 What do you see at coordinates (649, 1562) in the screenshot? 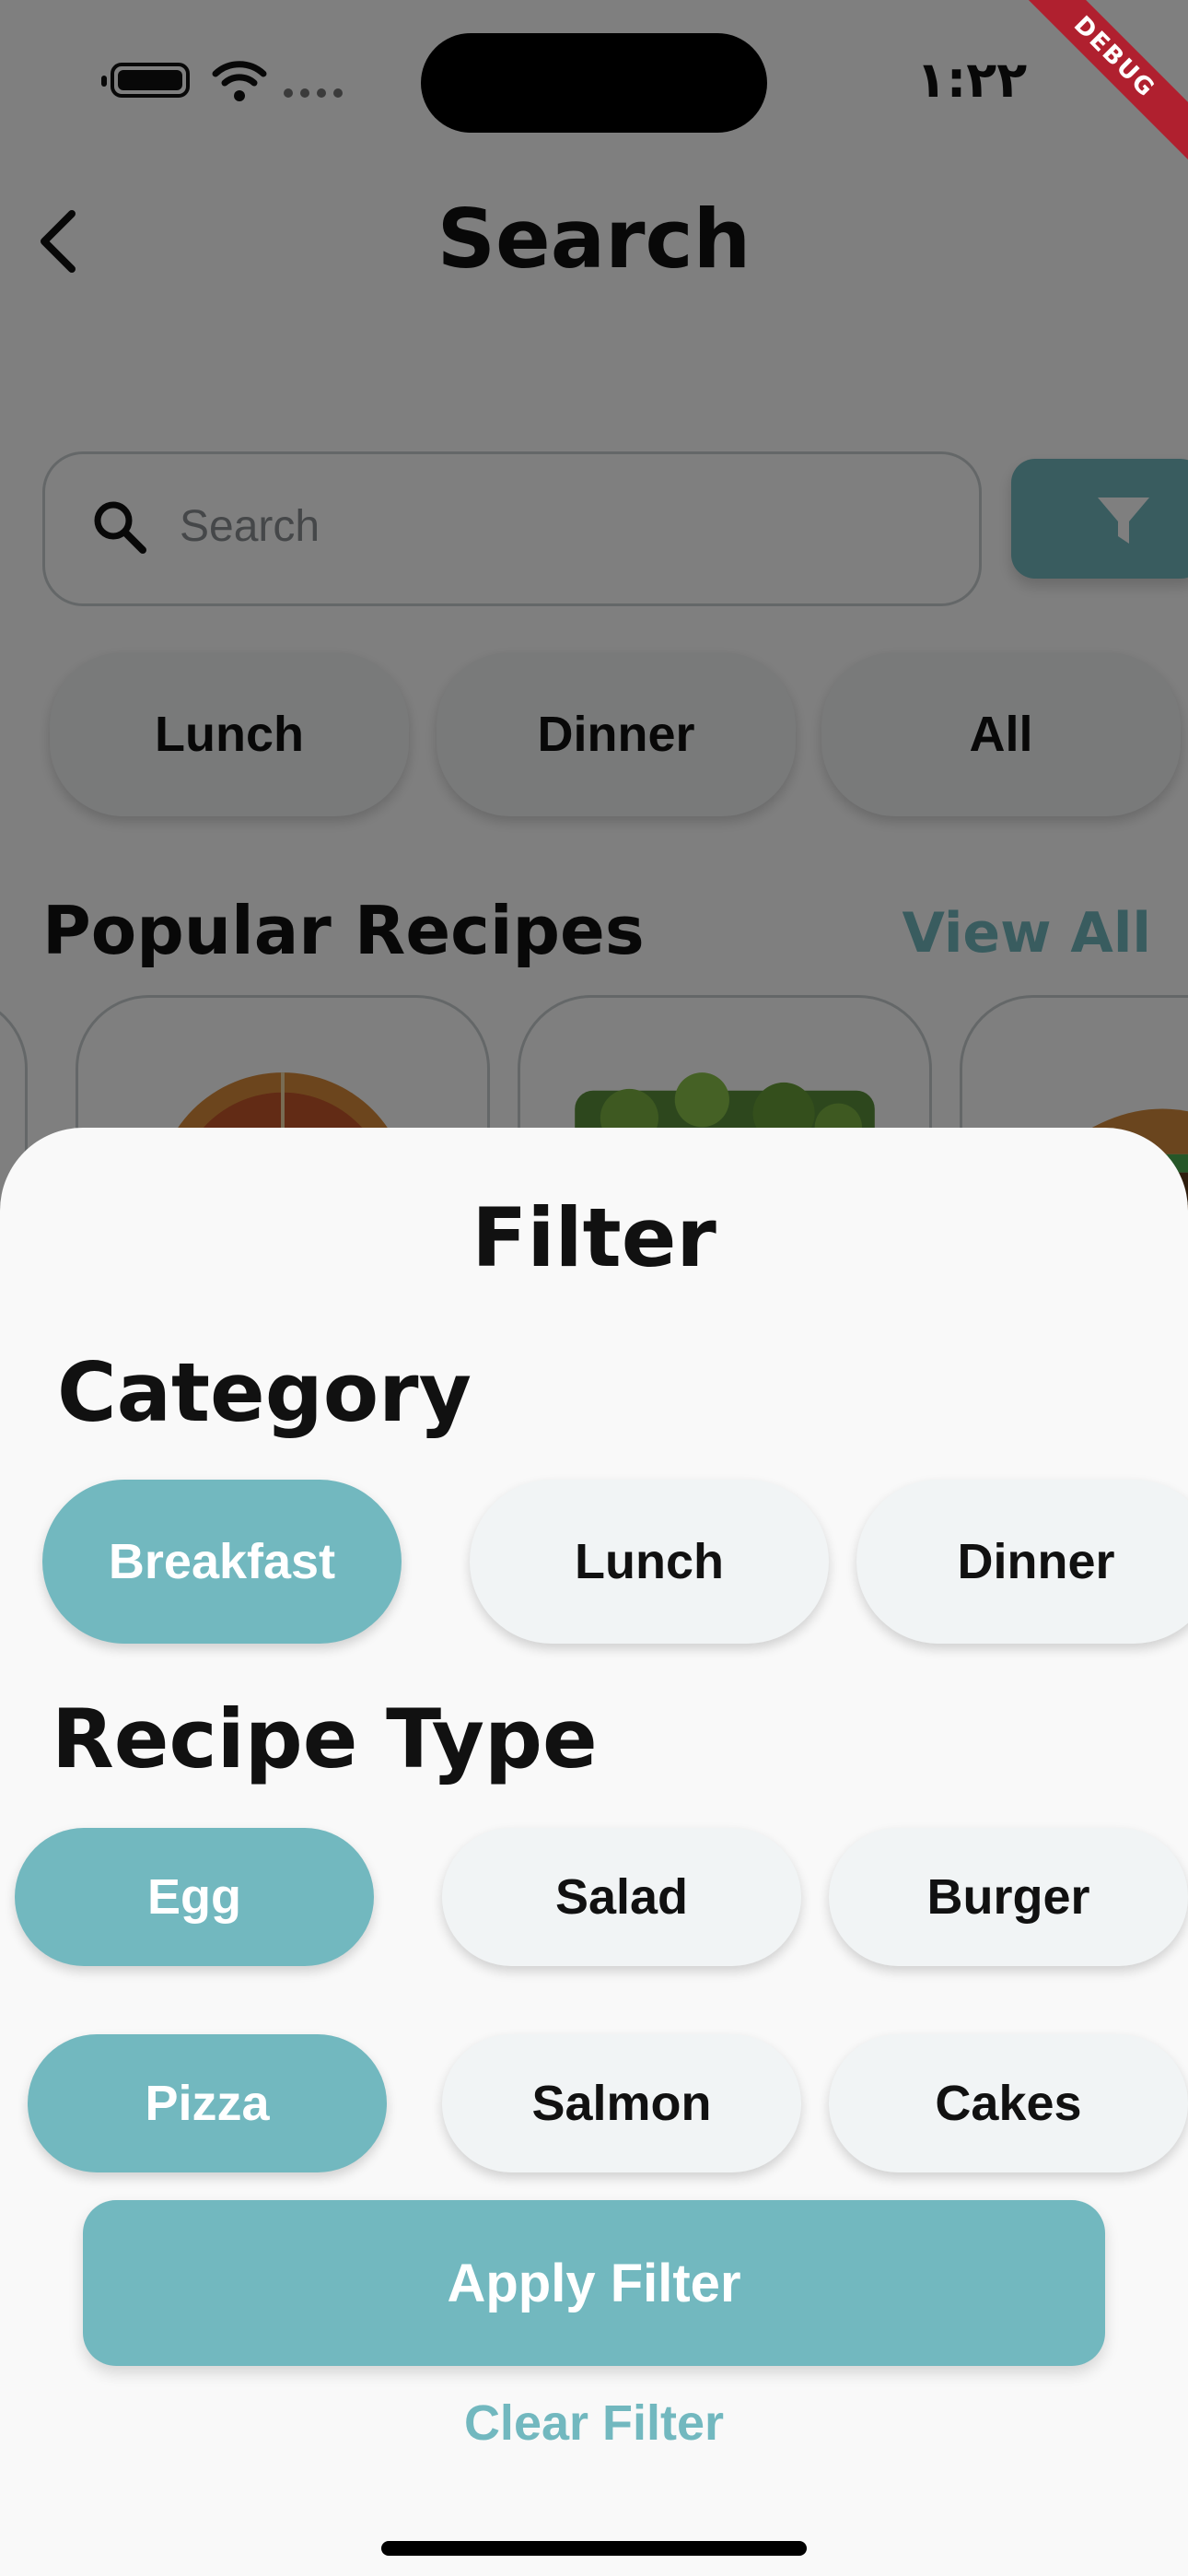
I see `category-chip-lunch: Lunch` at bounding box center [649, 1562].